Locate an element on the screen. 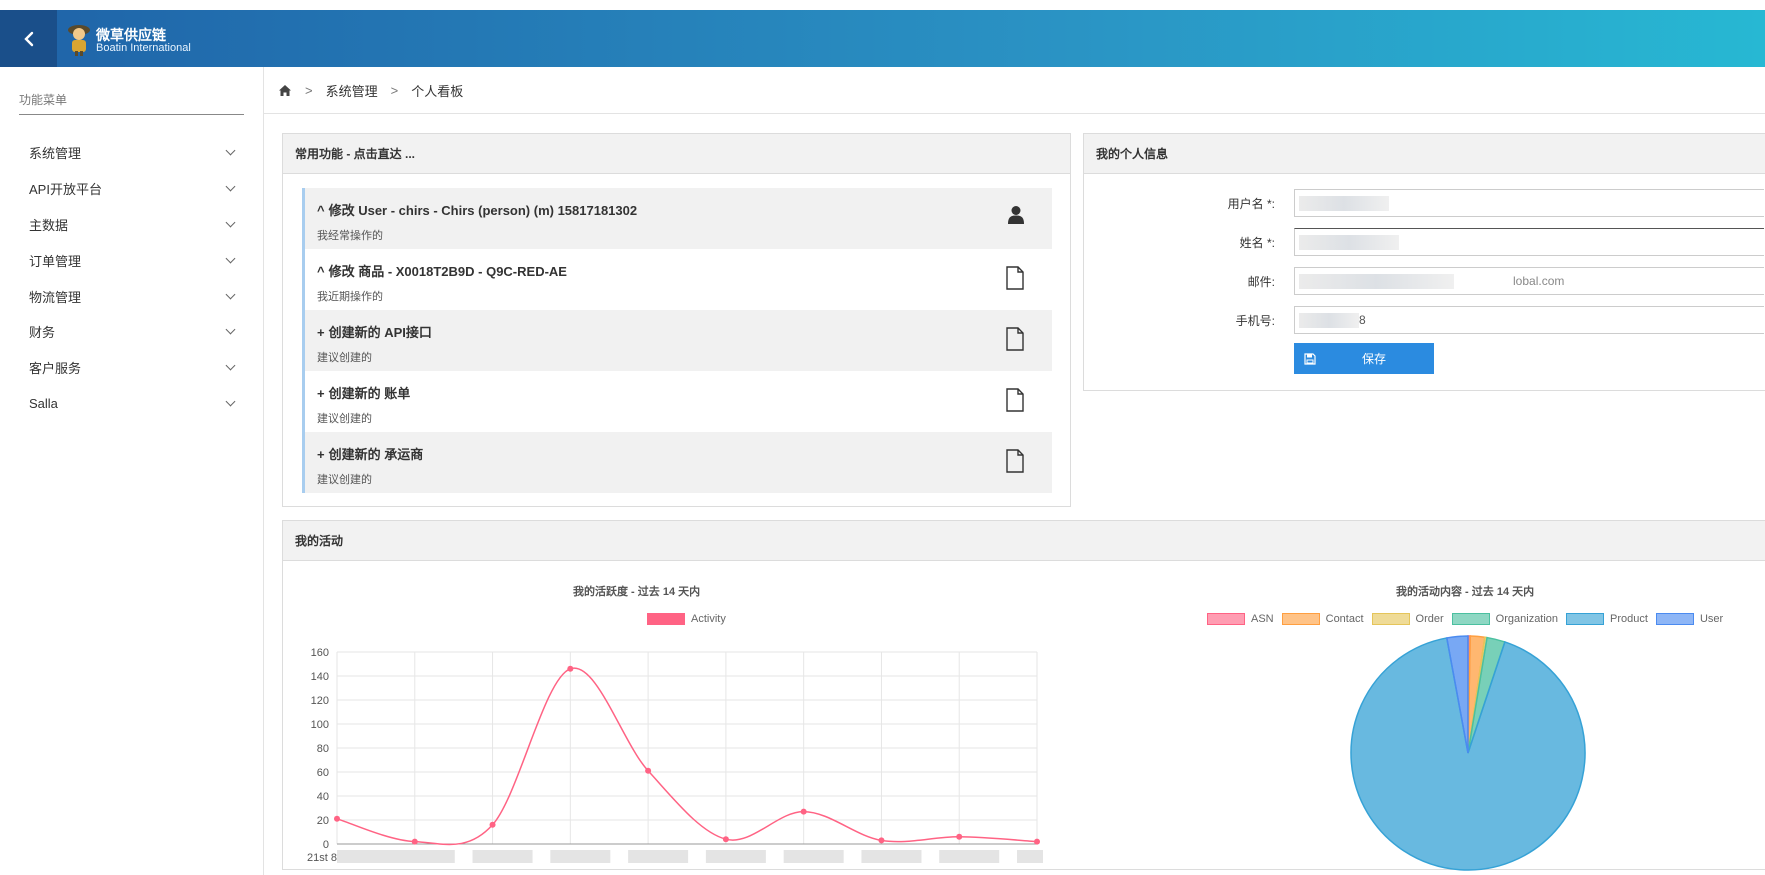 This screenshot has height=875, width=1765. name-row: 姓名 *: is located at coordinates (1424, 242).